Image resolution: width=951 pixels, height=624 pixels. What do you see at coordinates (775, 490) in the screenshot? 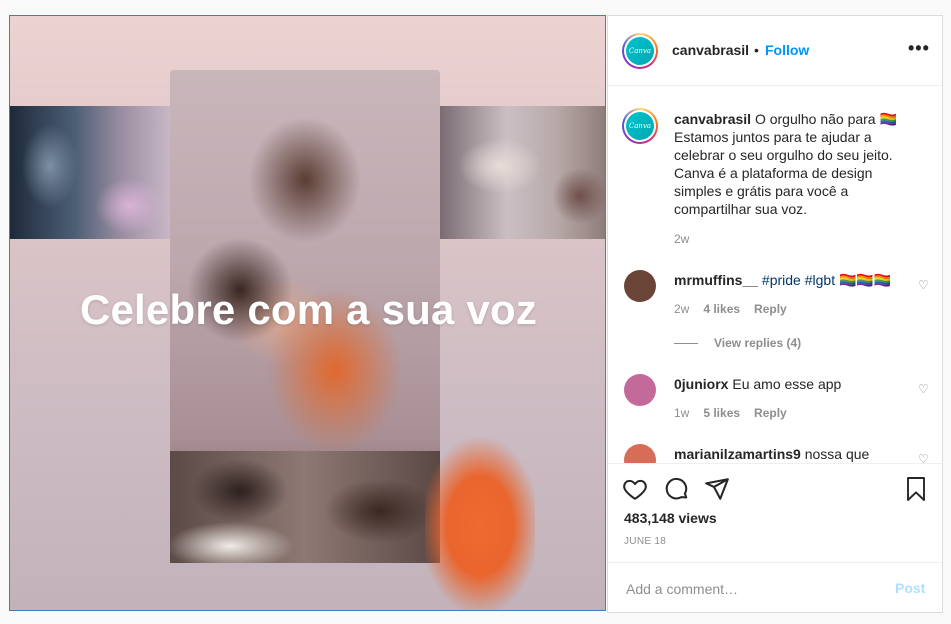
I see `action-bar` at bounding box center [775, 490].